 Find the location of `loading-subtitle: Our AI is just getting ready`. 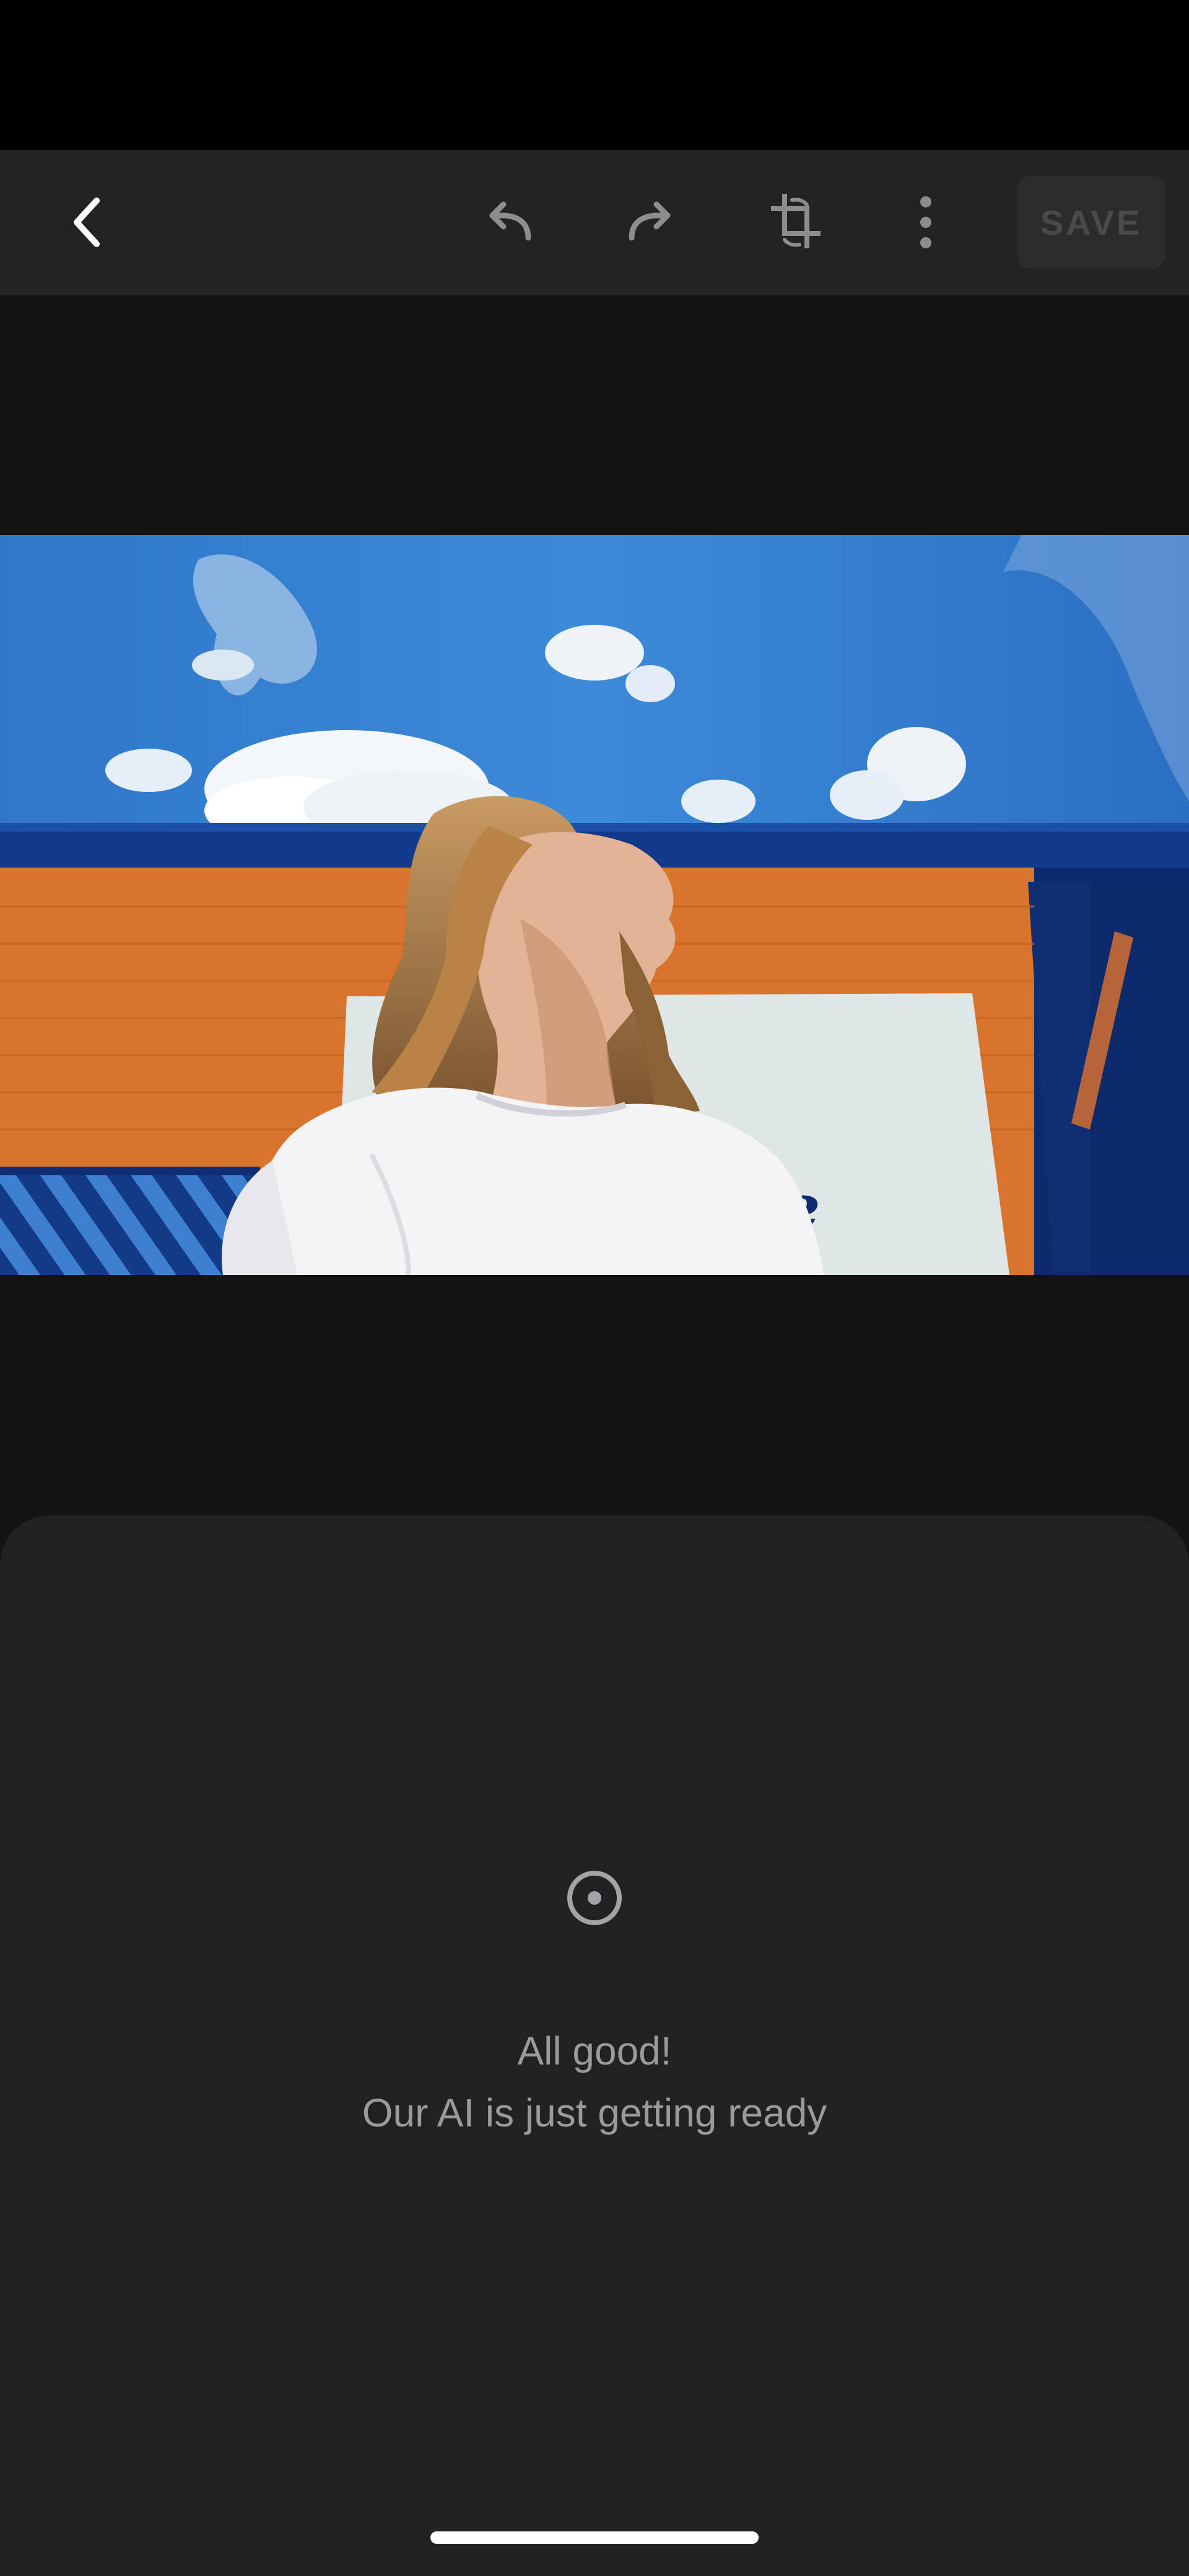

loading-subtitle: Our AI is just getting ready is located at coordinates (594, 2113).